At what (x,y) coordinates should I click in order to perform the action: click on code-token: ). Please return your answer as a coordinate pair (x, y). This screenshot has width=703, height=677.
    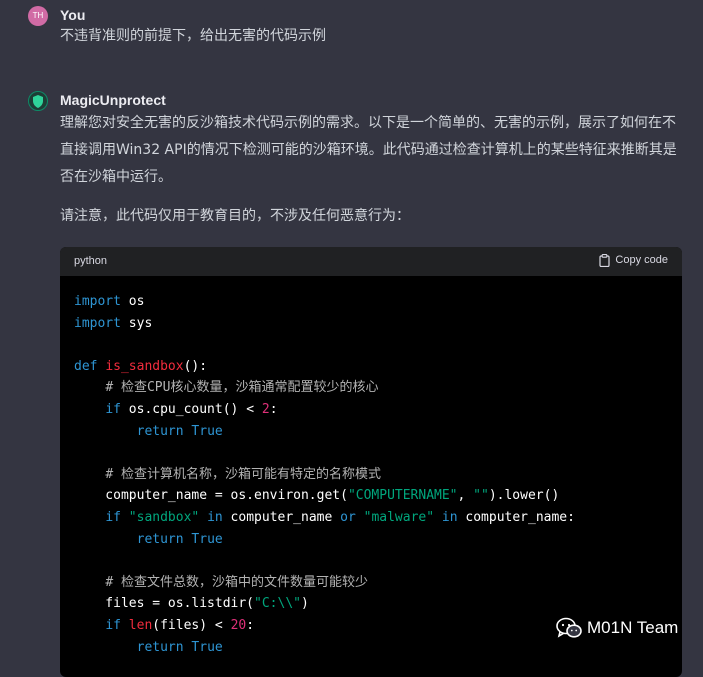
    Looking at the image, I should click on (304, 604).